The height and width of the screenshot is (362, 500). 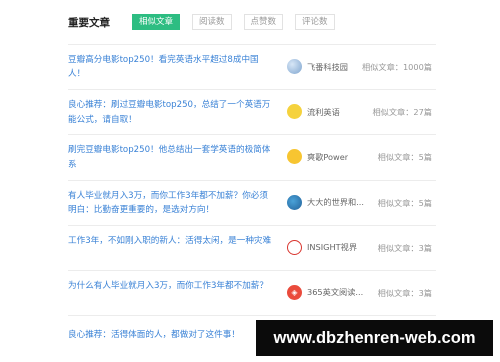 I want to click on author-info: 飞番科技园, so click(x=317, y=66).